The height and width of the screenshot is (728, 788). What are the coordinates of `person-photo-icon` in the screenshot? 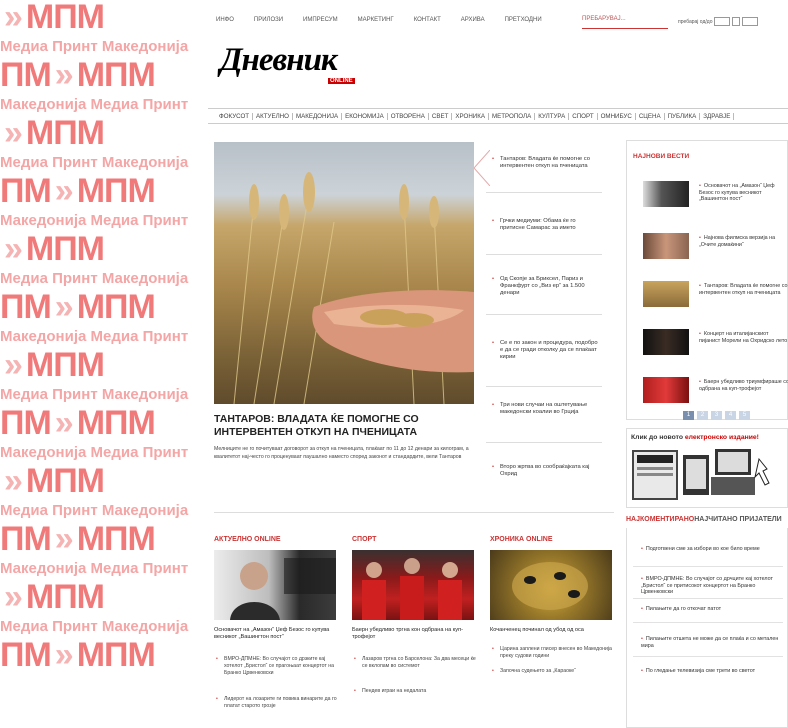 It's located at (283, 589).